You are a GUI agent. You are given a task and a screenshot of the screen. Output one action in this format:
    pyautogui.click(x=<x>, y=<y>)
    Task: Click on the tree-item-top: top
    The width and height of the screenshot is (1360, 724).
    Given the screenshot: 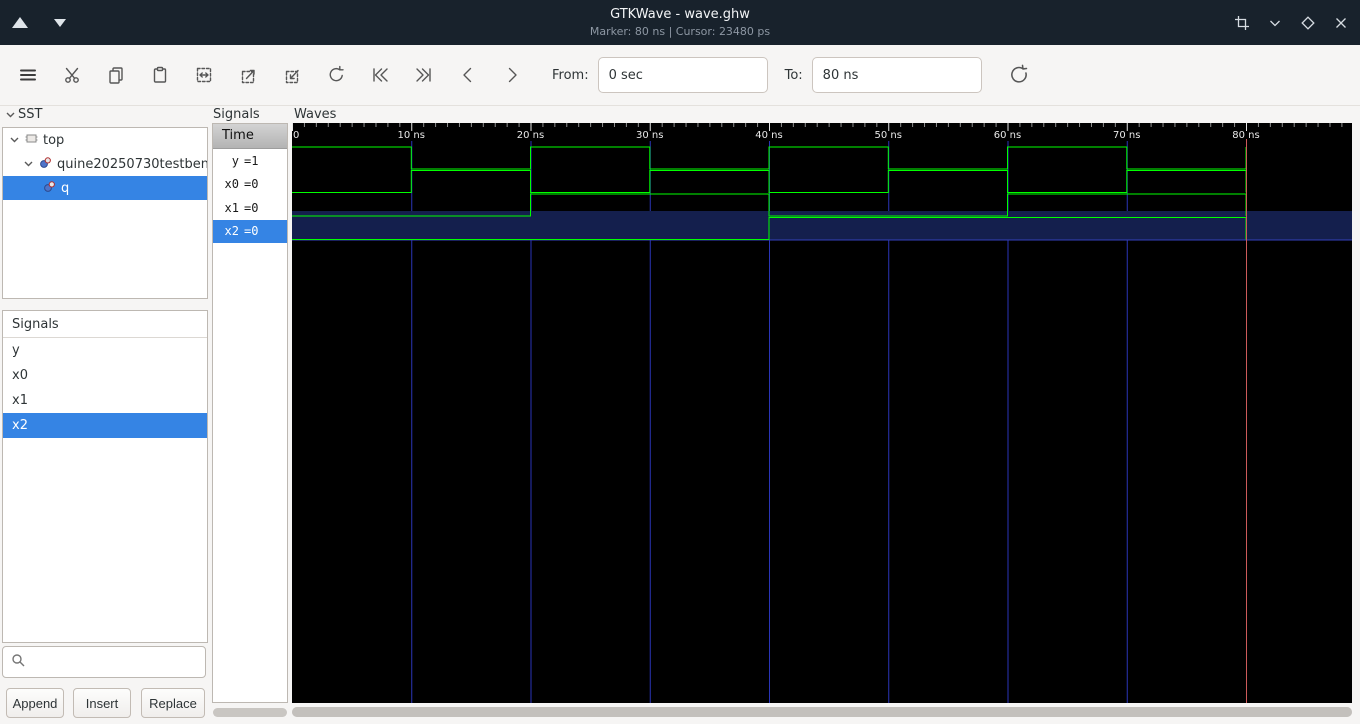 What is the action you would take?
    pyautogui.click(x=105, y=140)
    